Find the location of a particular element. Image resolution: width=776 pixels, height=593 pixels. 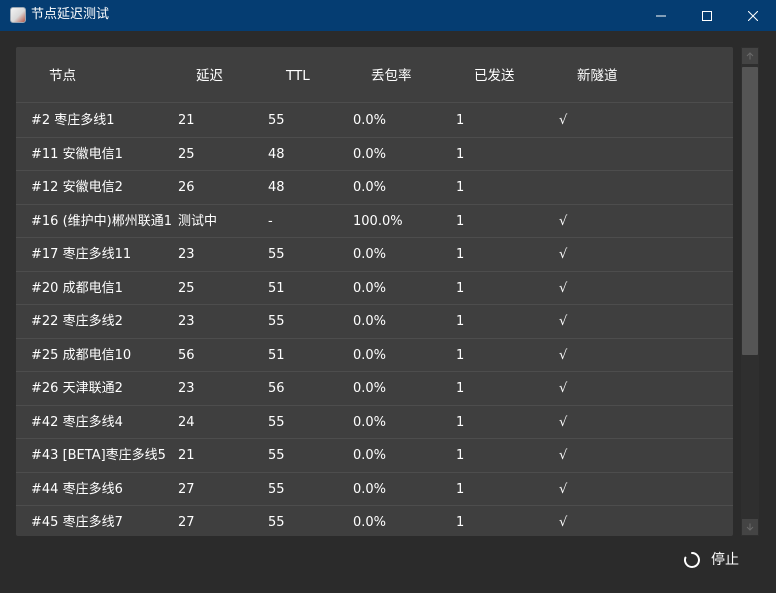

loading-spinner-icon is located at coordinates (691, 560).